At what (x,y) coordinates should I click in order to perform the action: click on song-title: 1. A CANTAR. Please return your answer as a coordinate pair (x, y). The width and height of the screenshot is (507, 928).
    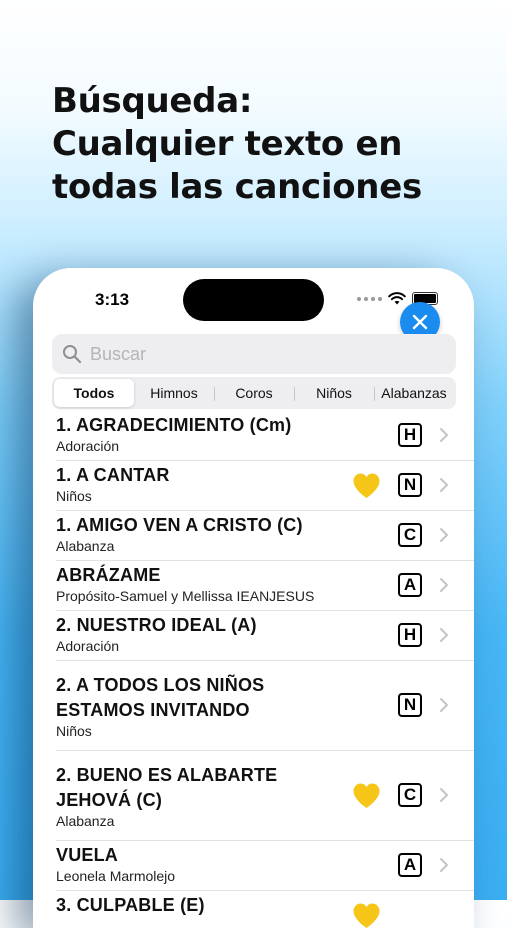
    Looking at the image, I should click on (206, 475).